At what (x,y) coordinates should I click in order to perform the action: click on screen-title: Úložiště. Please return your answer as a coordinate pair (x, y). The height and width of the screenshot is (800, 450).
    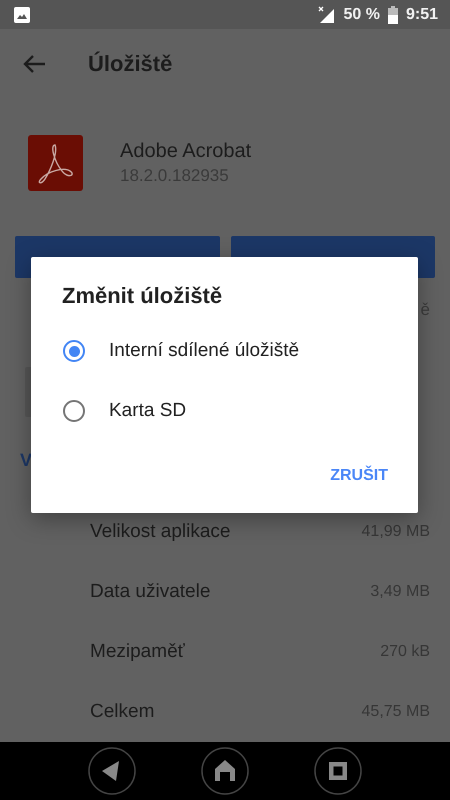
    Looking at the image, I should click on (130, 63).